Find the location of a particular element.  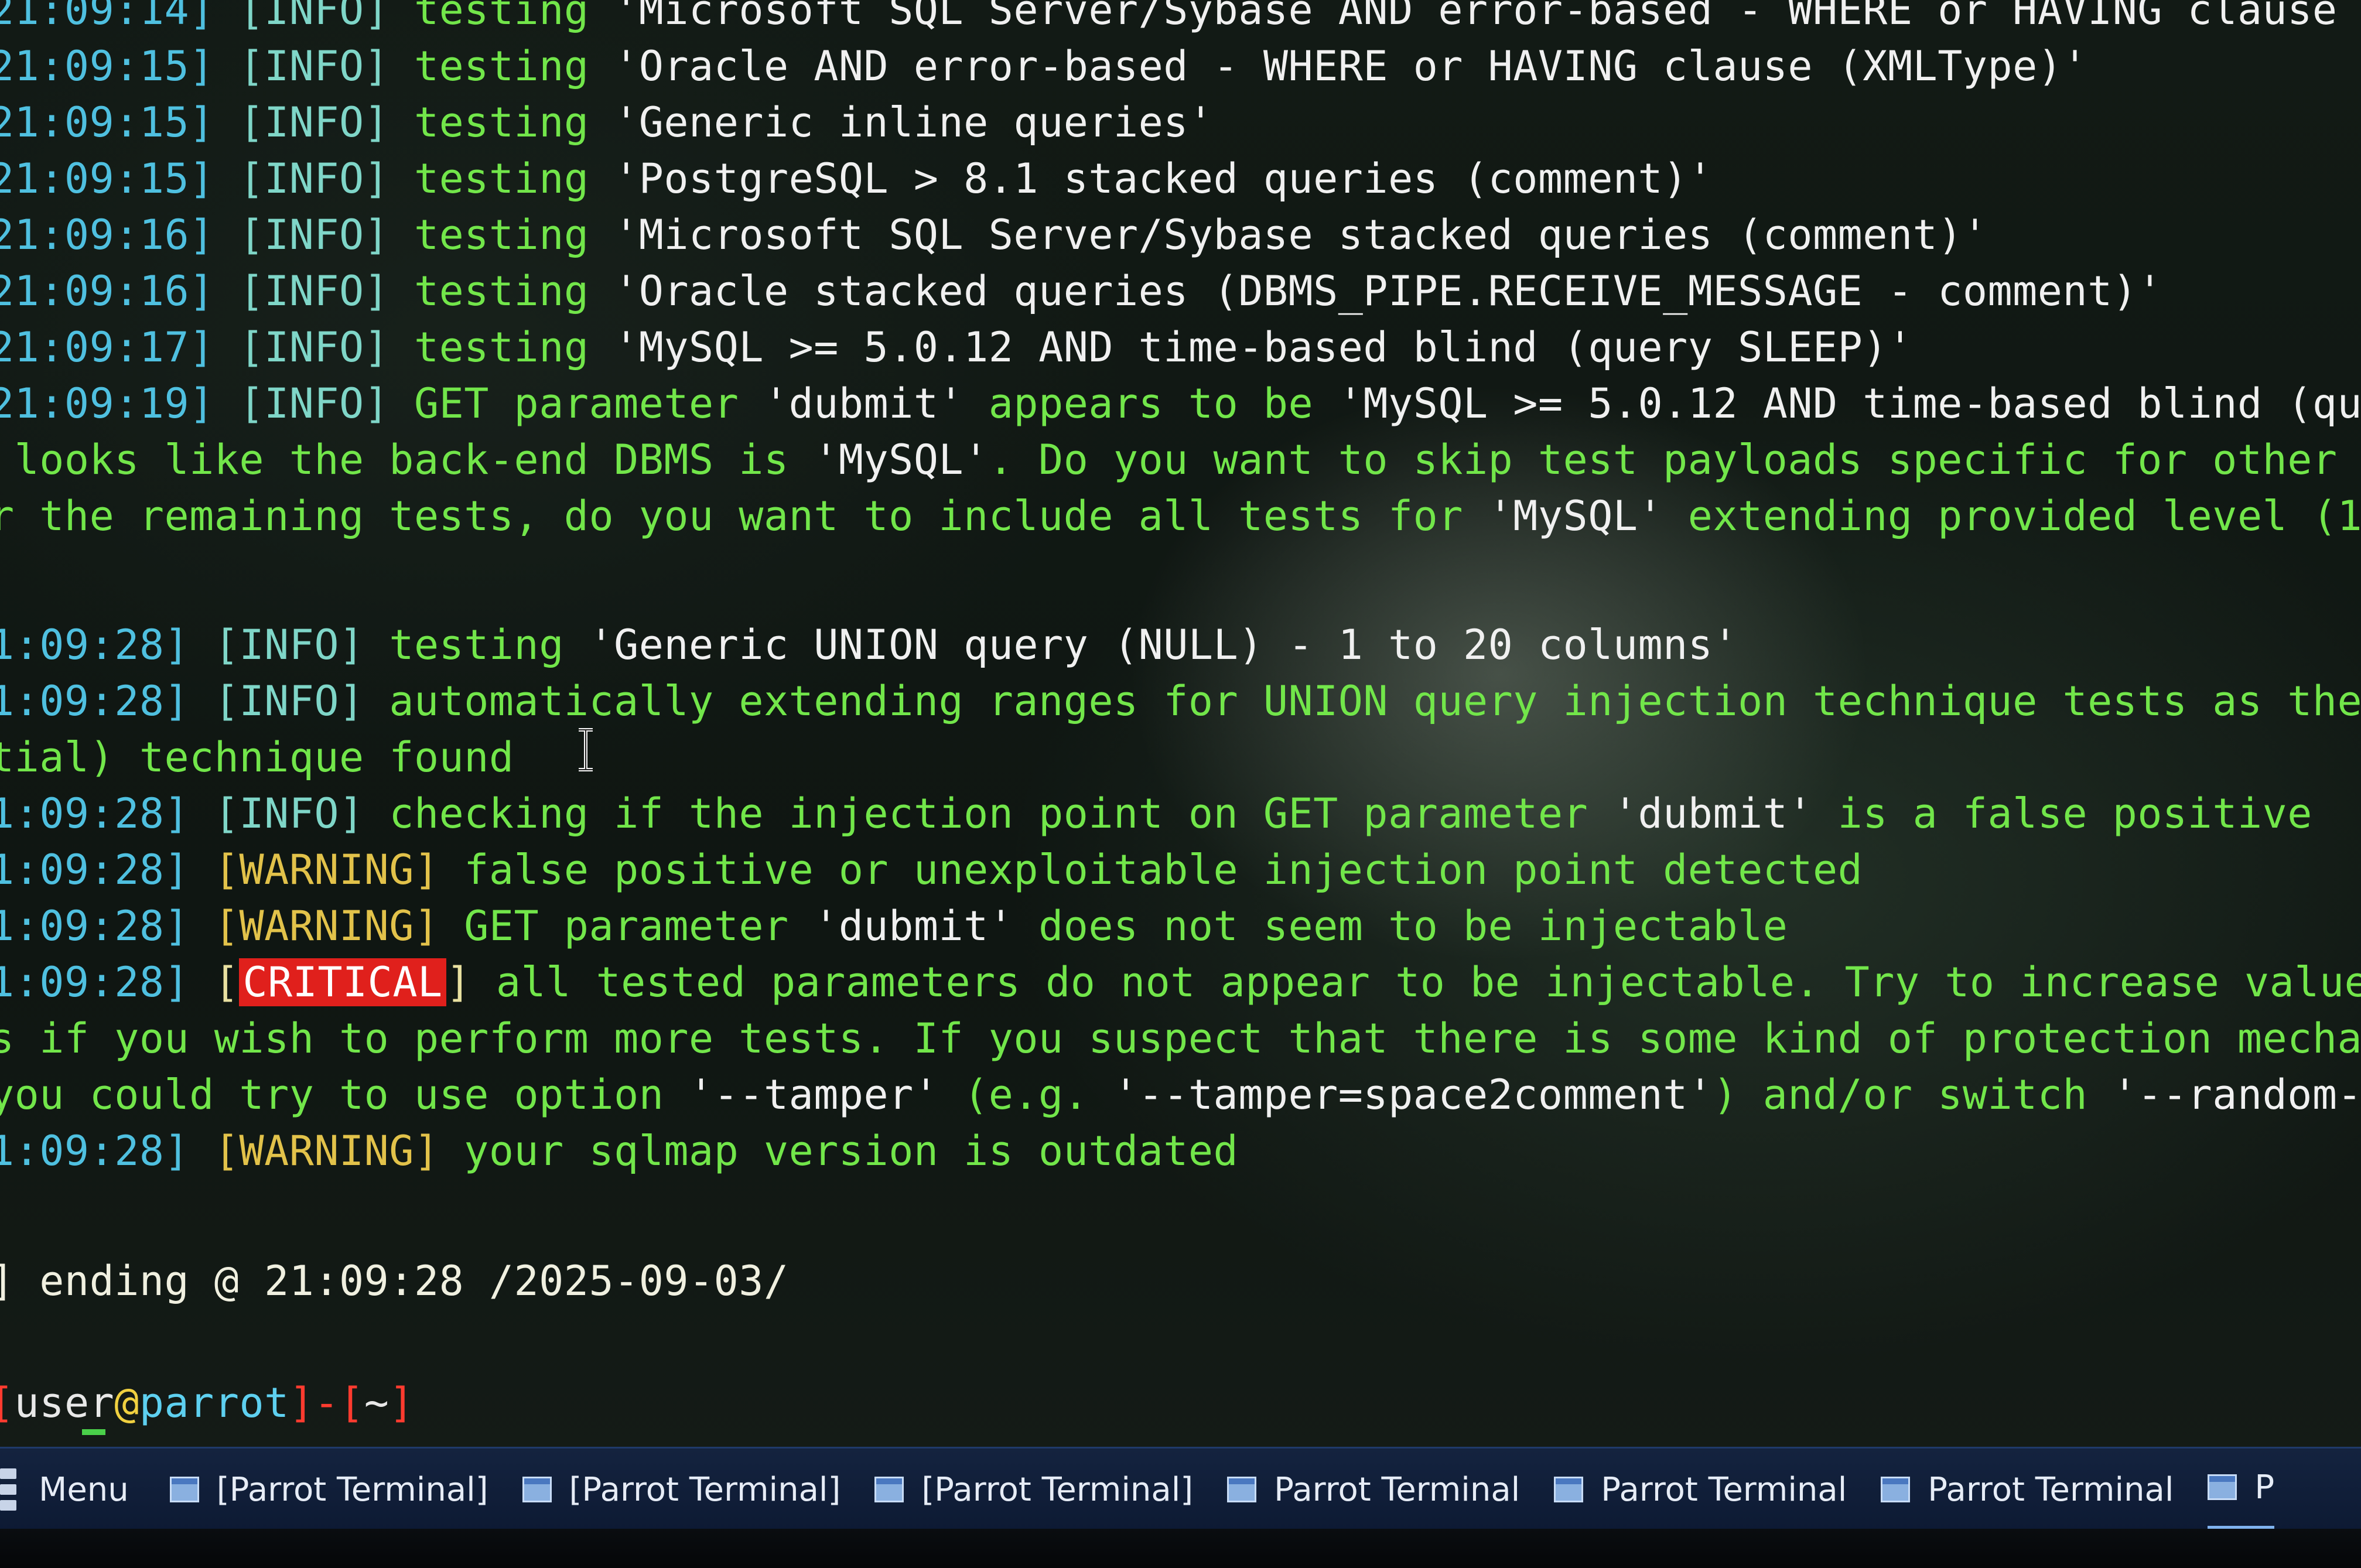

ending-text: ] ending @ 21:09:28 /2025-09-03/ is located at coordinates (394, 1281).